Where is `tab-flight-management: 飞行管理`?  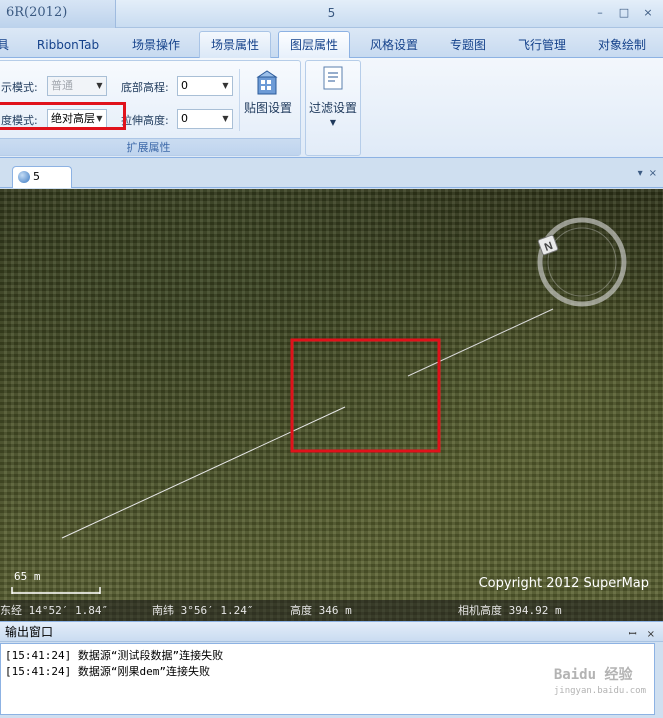
tab-flight-management: 飞行管理 is located at coordinates (542, 44).